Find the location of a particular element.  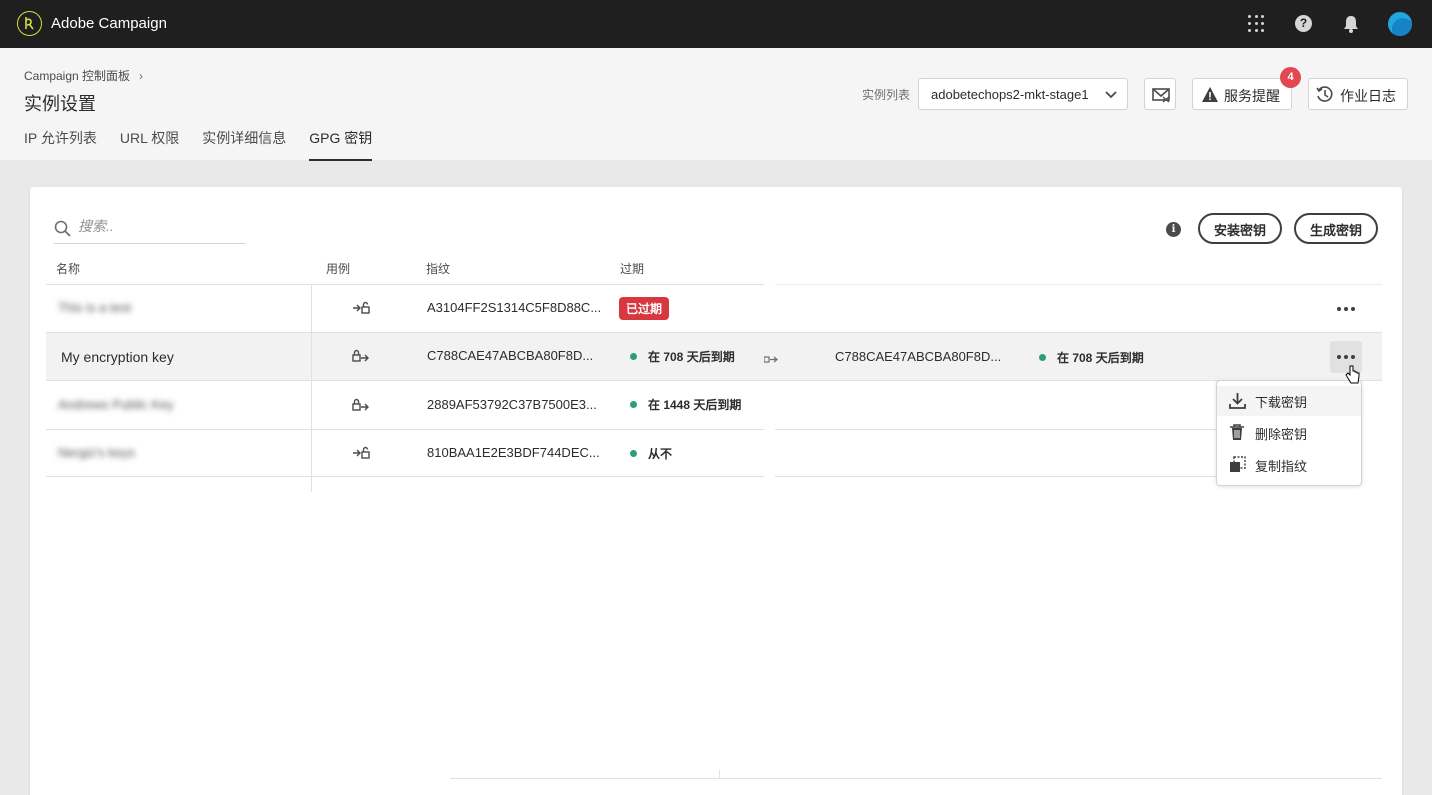

page-title: 实例设置 is located at coordinates (60, 104).